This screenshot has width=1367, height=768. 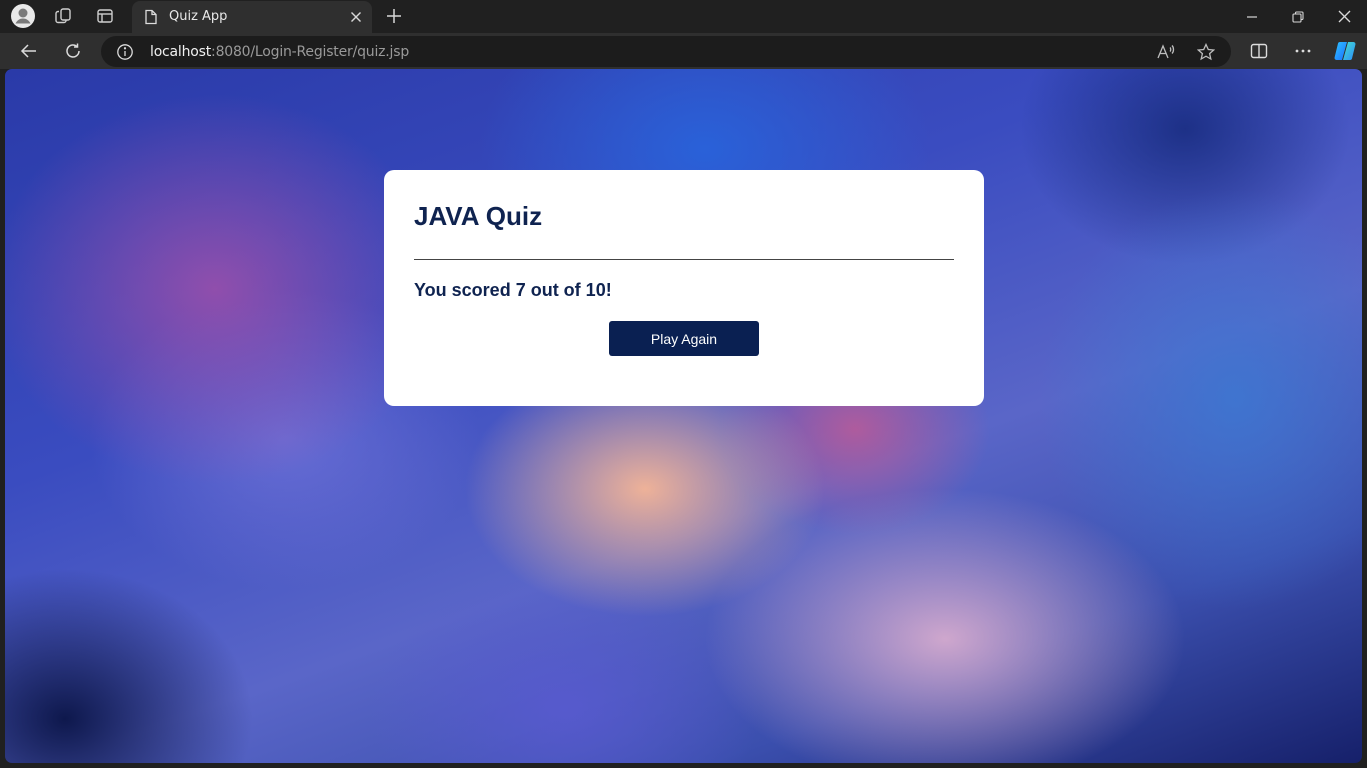 I want to click on workspaces-icon, so click(x=63, y=16).